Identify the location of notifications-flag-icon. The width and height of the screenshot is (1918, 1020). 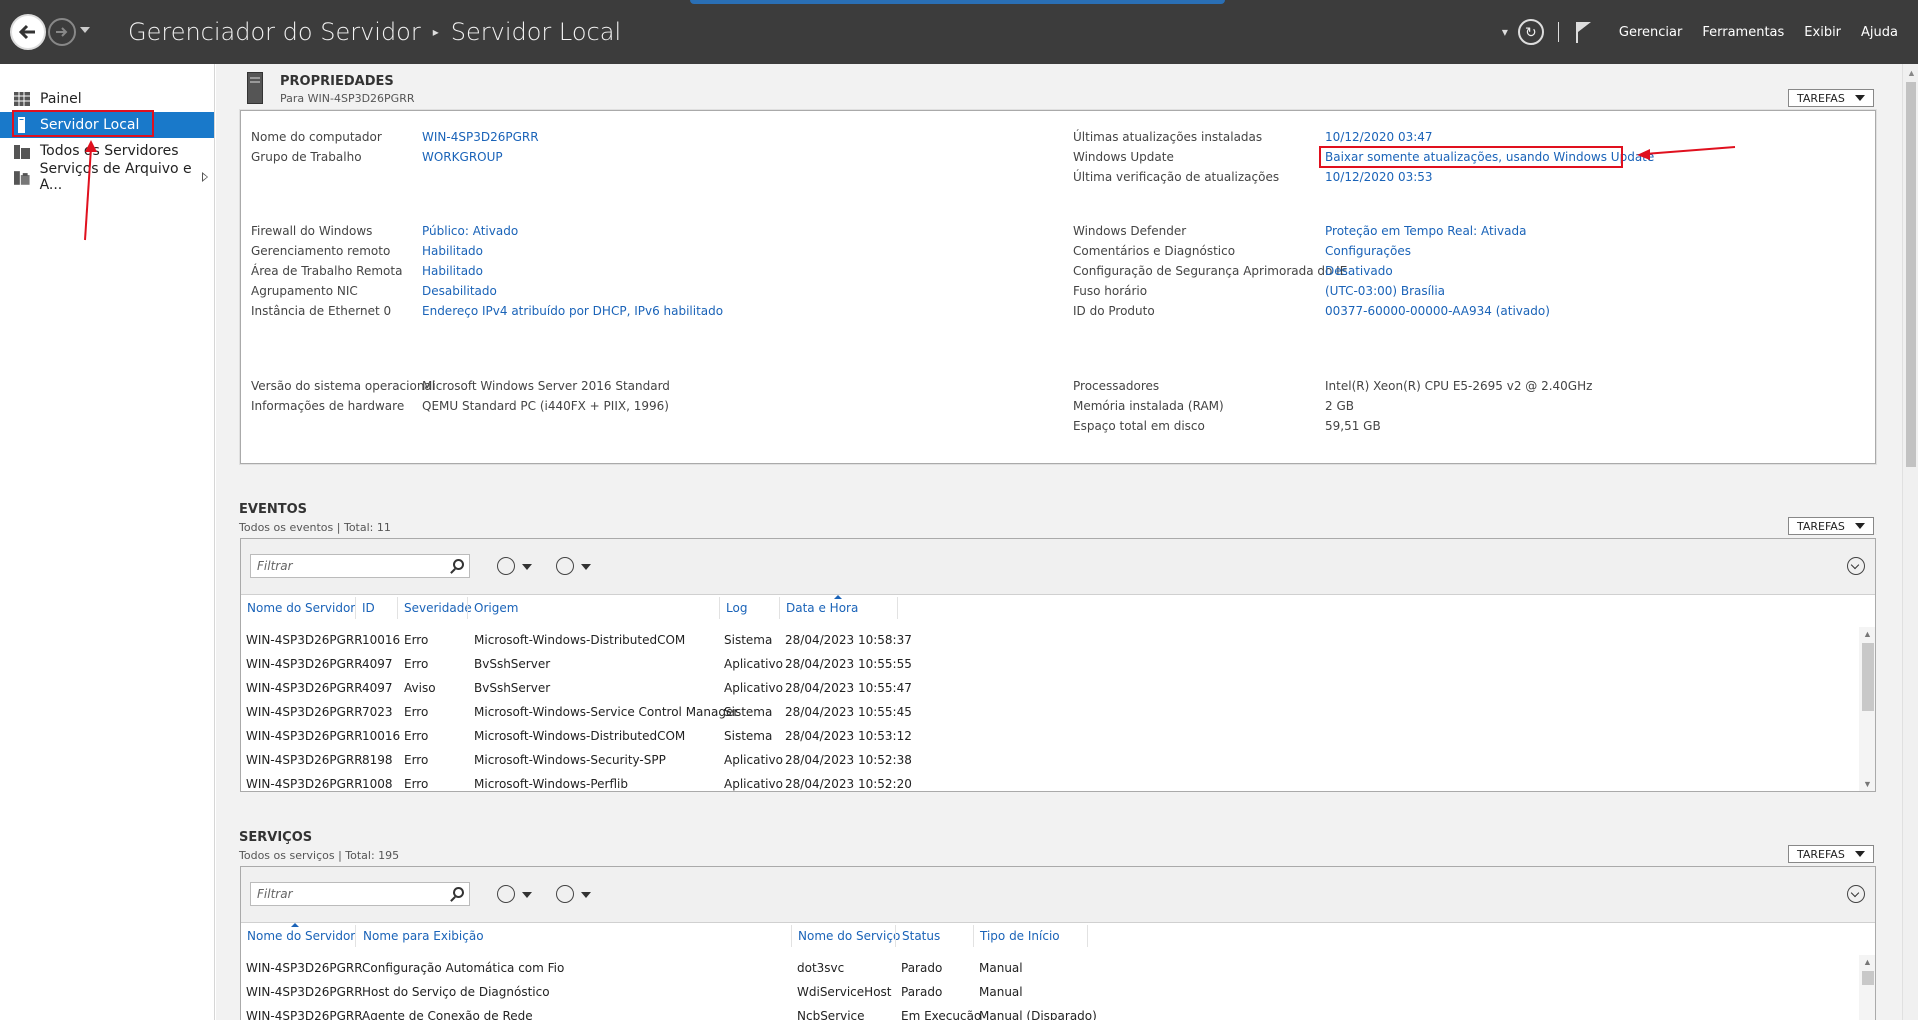
(1584, 32).